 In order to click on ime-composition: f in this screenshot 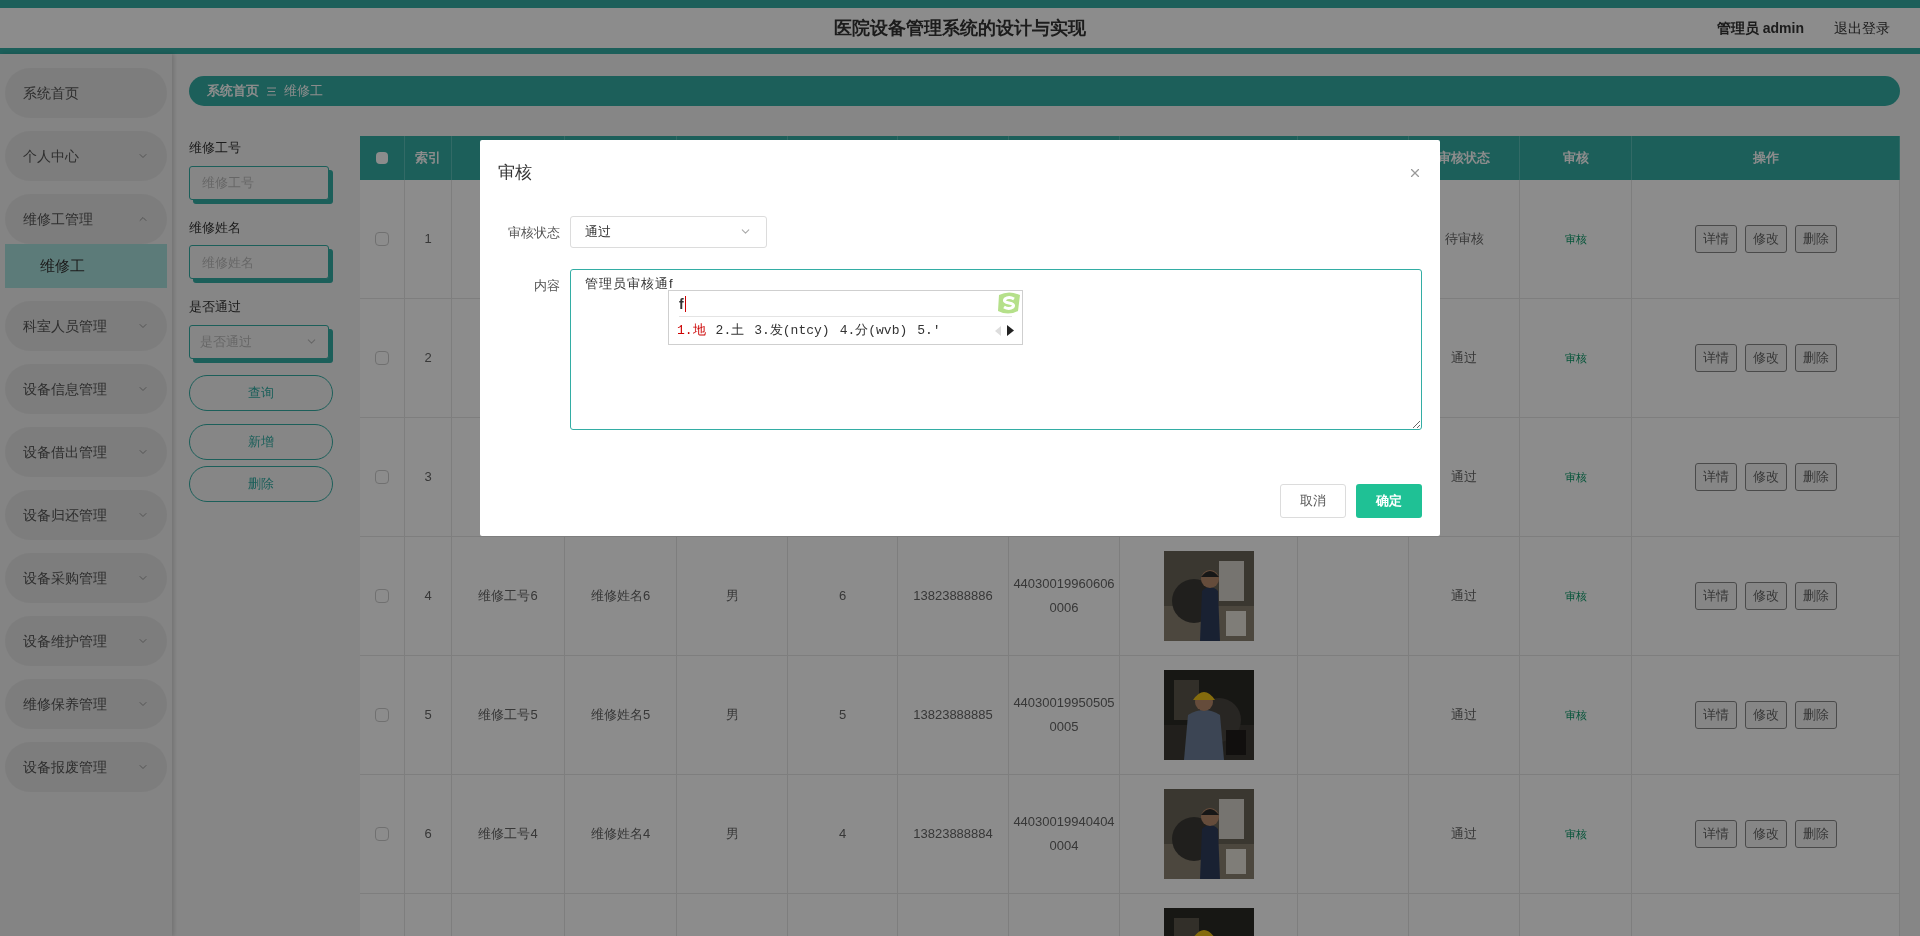, I will do `click(682, 303)`.